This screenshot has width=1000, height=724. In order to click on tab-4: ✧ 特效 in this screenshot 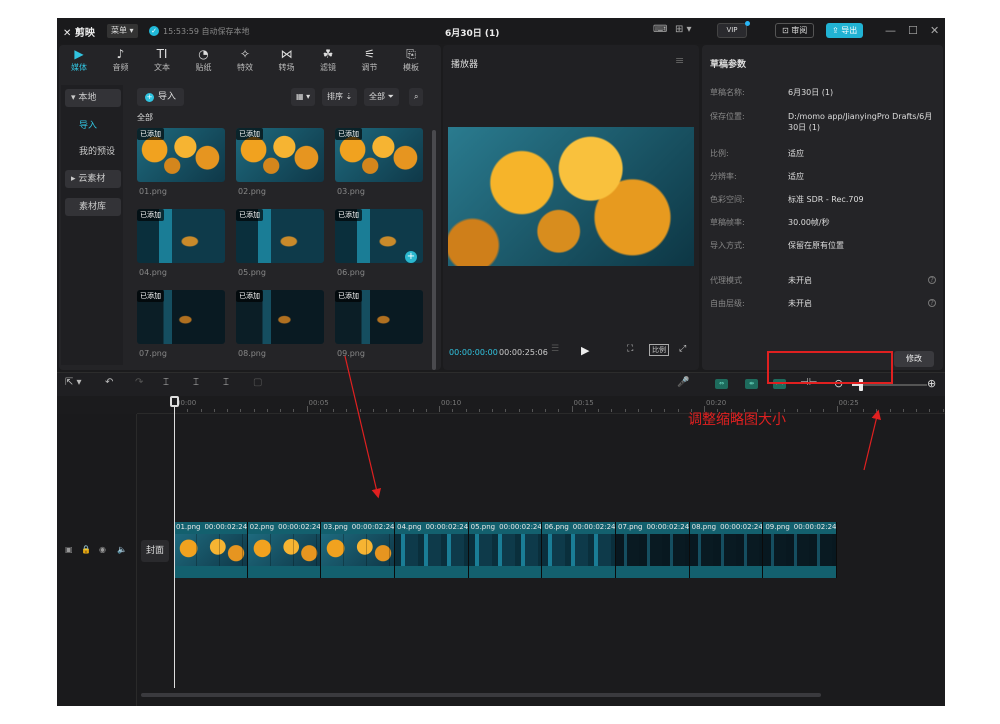, I will do `click(245, 60)`.